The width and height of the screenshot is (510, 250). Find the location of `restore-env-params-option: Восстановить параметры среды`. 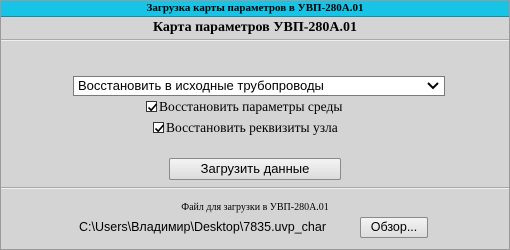

restore-env-params-option: Восстановить параметры среды is located at coordinates (244, 106).